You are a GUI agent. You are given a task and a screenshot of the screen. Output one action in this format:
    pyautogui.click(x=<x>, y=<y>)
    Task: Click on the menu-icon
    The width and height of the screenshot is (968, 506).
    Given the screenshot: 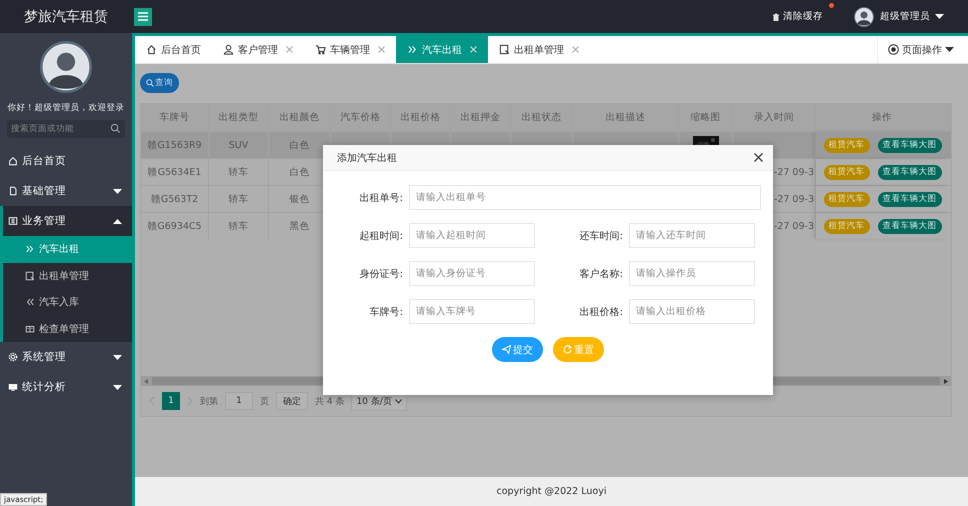 What is the action you would take?
    pyautogui.click(x=143, y=16)
    